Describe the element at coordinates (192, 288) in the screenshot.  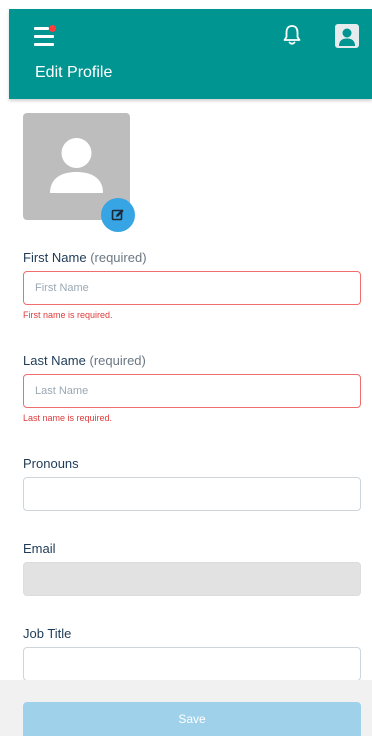
I see `first-name-input` at that location.